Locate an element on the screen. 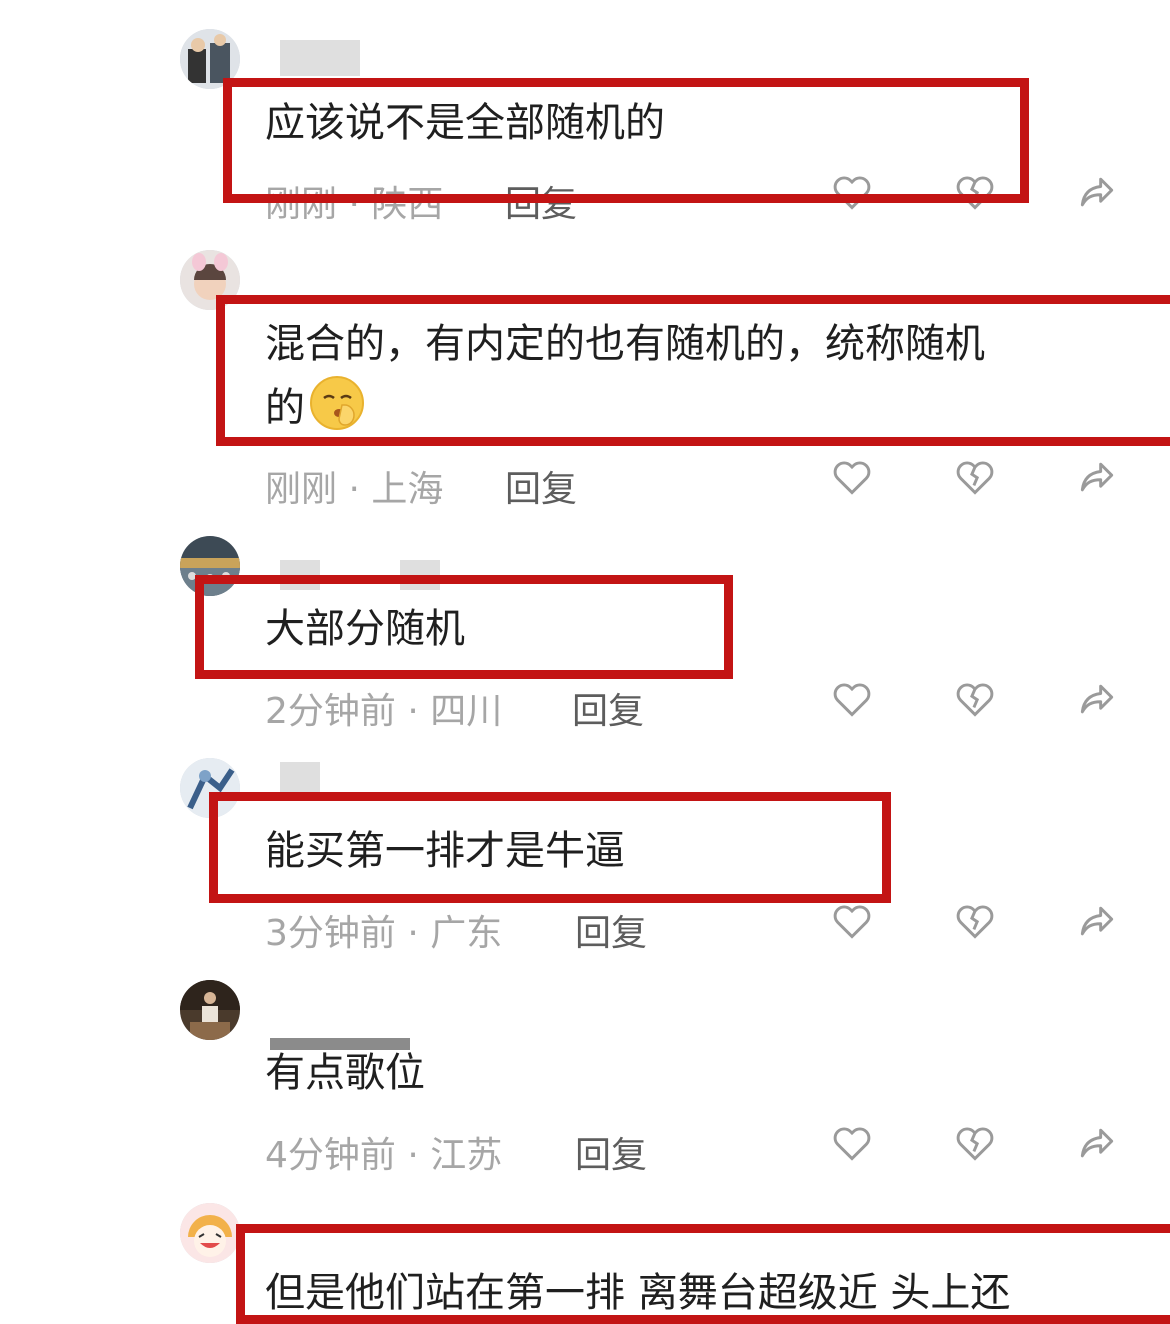 Image resolution: width=1170 pixels, height=1324 pixels. comment-meta: 2分钟前 · 四川 is located at coordinates (383, 708).